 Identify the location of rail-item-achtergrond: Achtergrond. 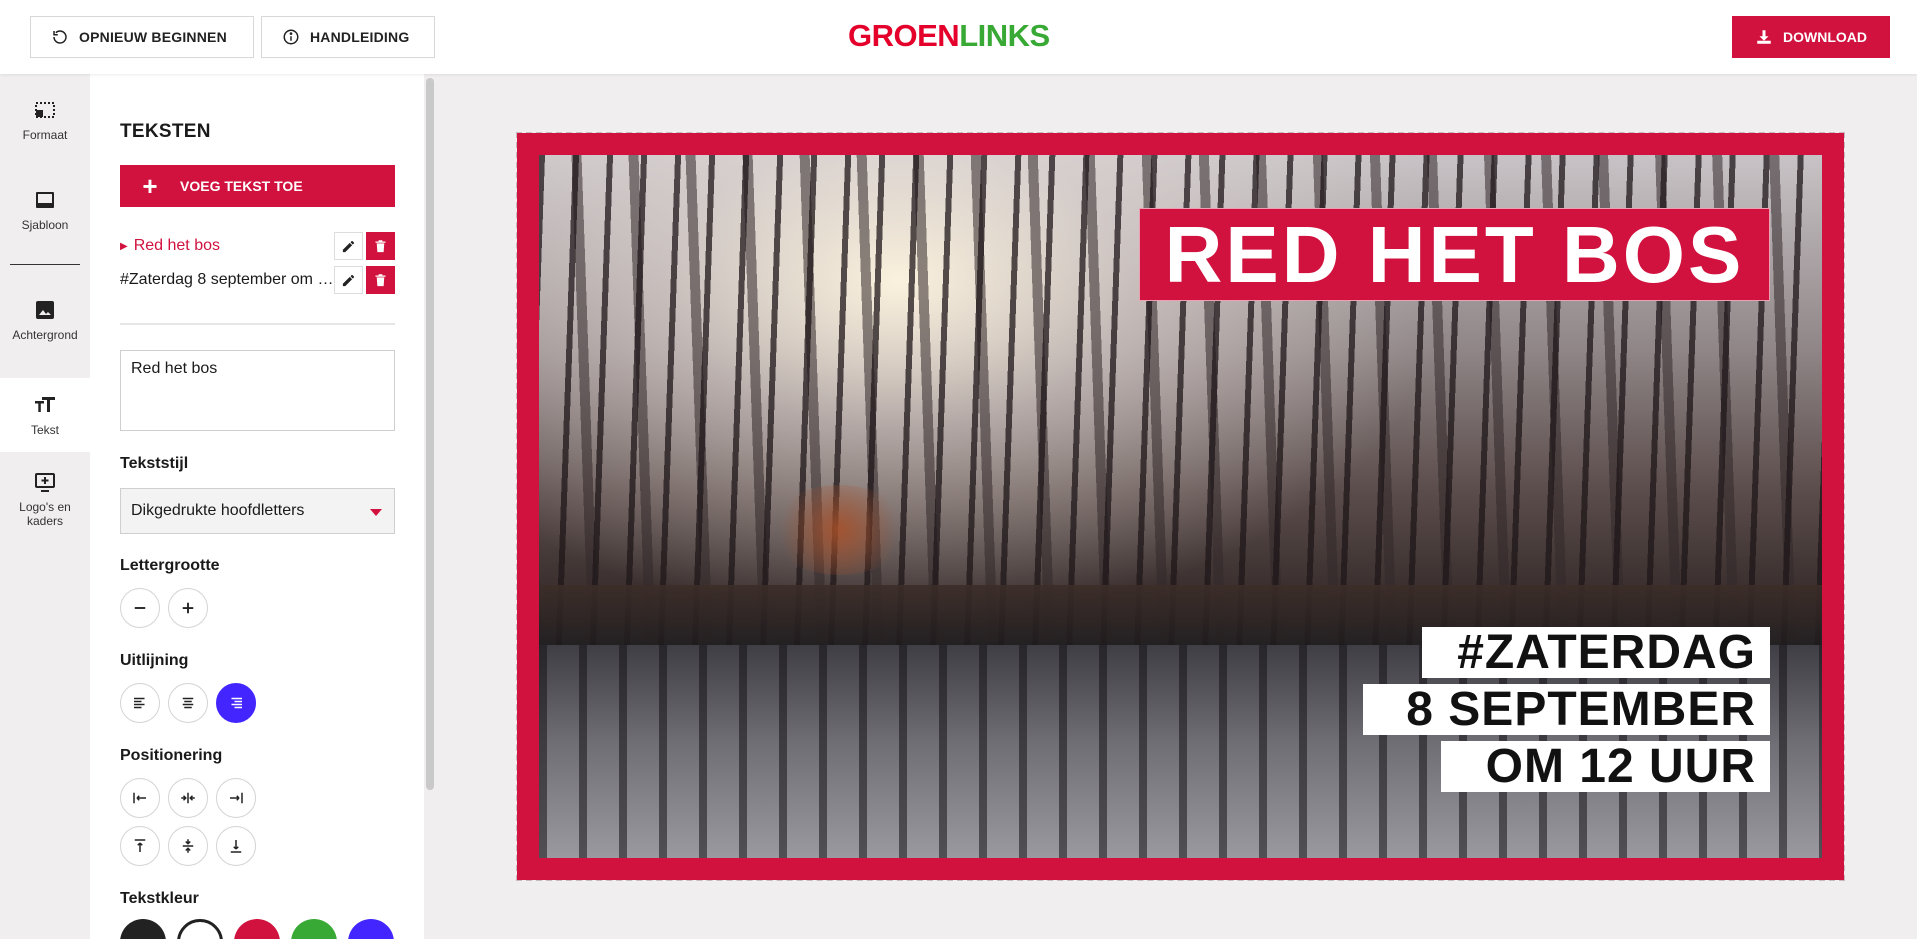
(45, 328).